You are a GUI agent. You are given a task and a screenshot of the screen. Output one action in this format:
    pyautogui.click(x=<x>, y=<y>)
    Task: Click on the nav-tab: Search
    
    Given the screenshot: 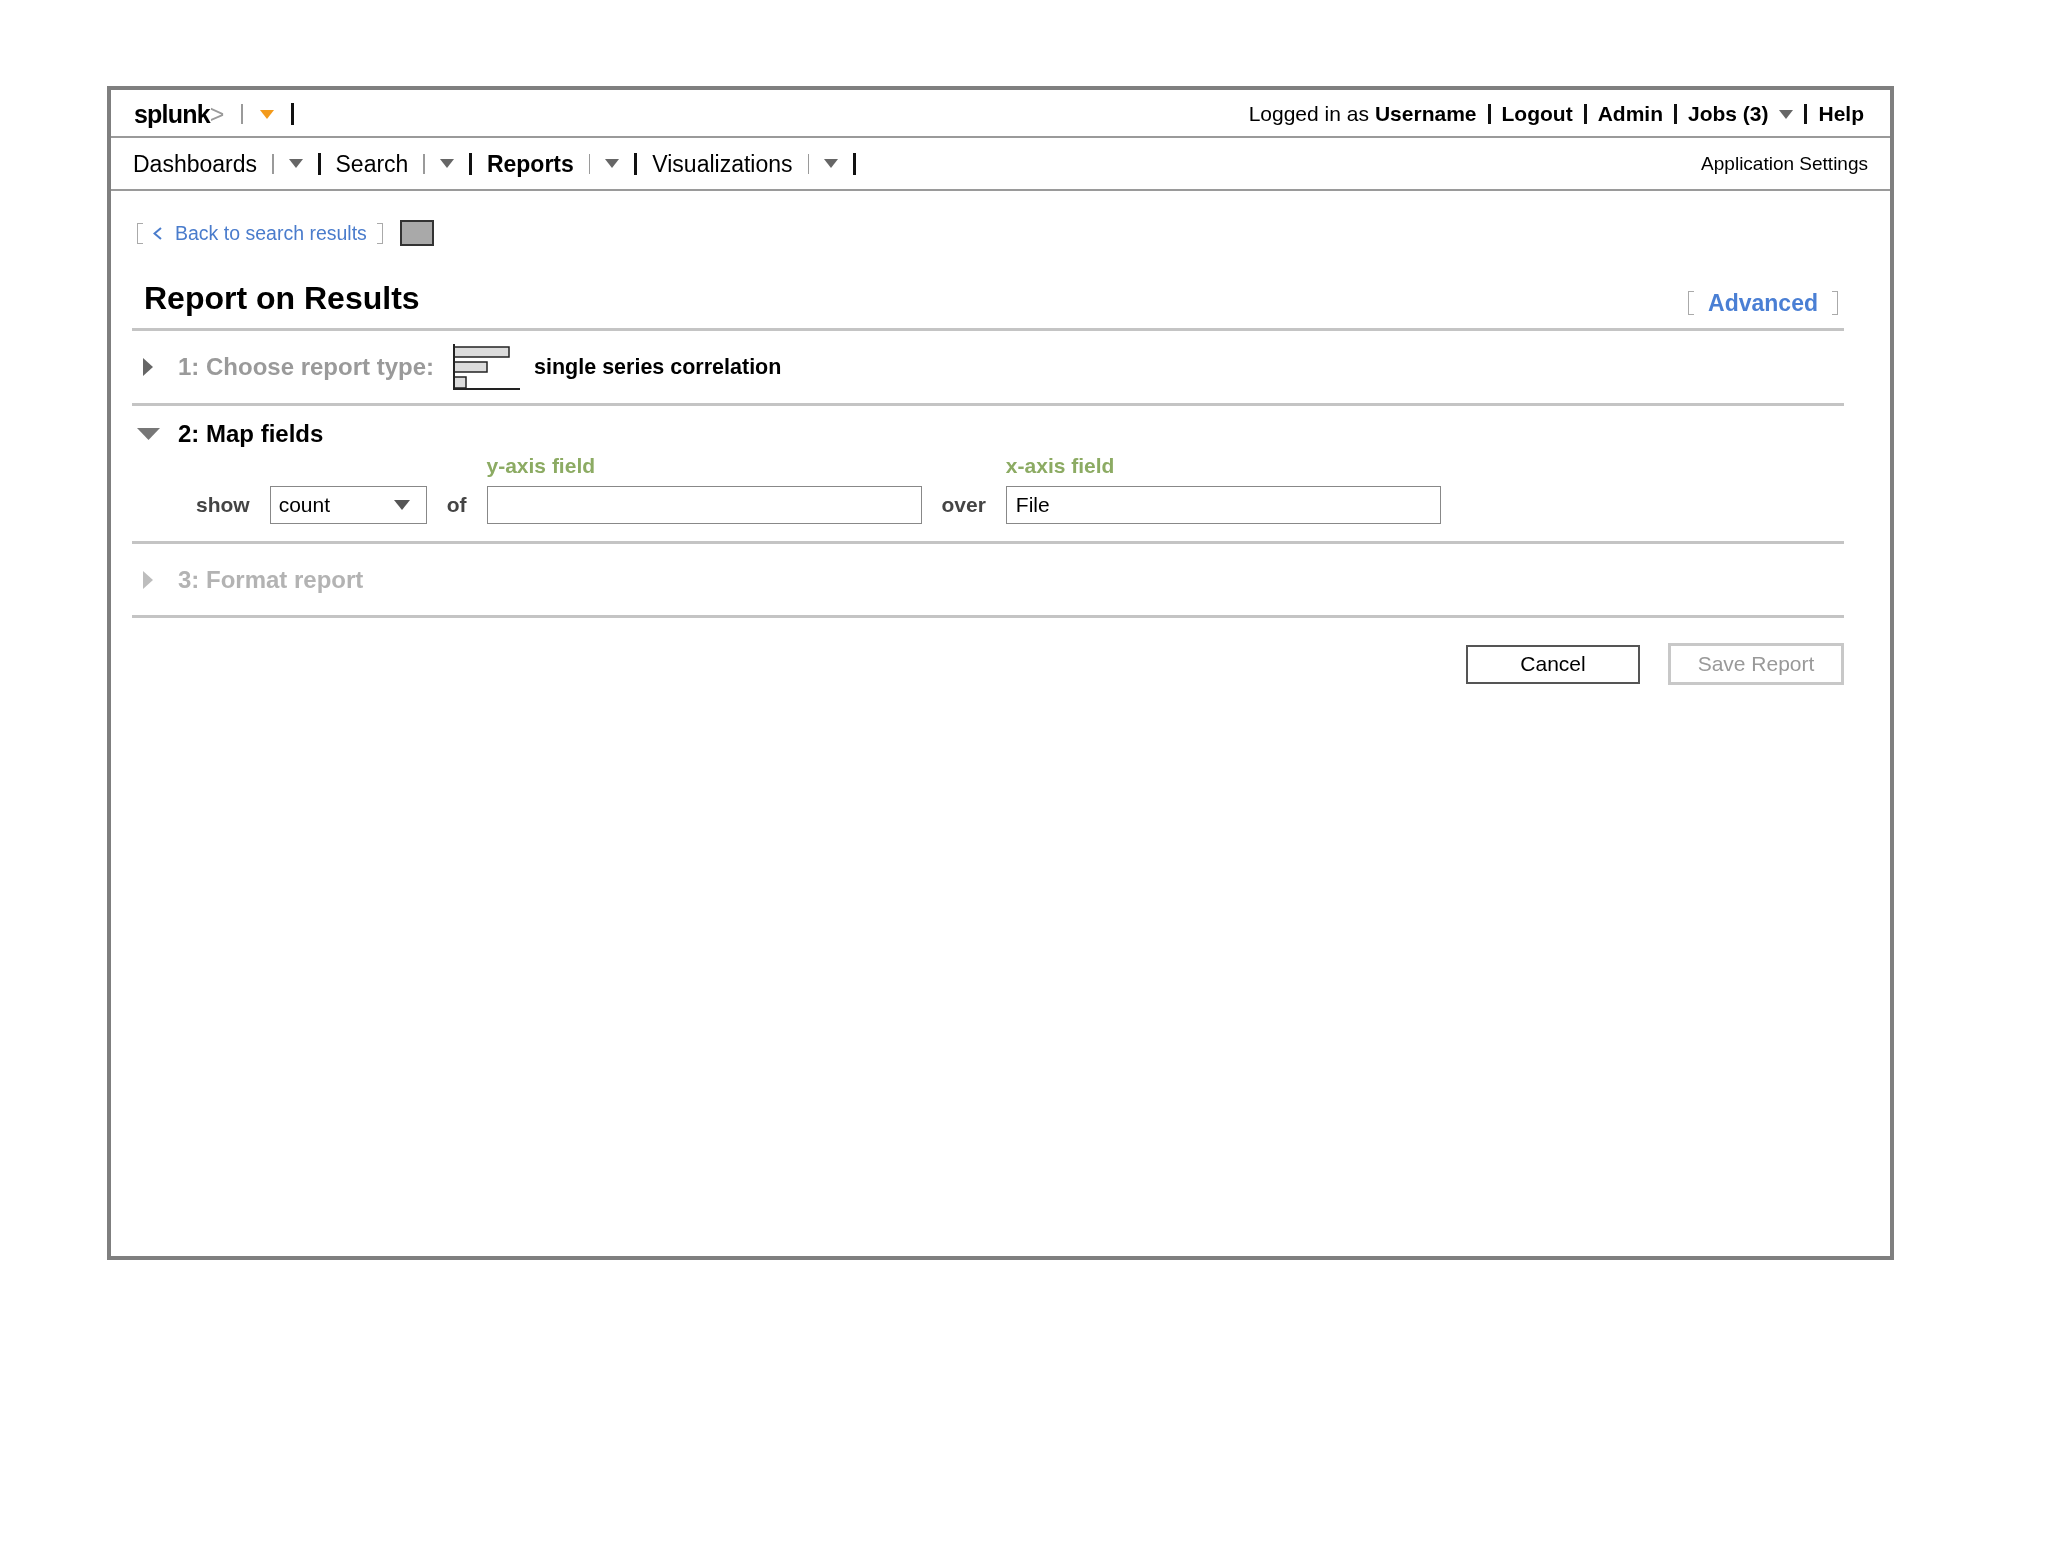 What is the action you would take?
    pyautogui.click(x=372, y=163)
    